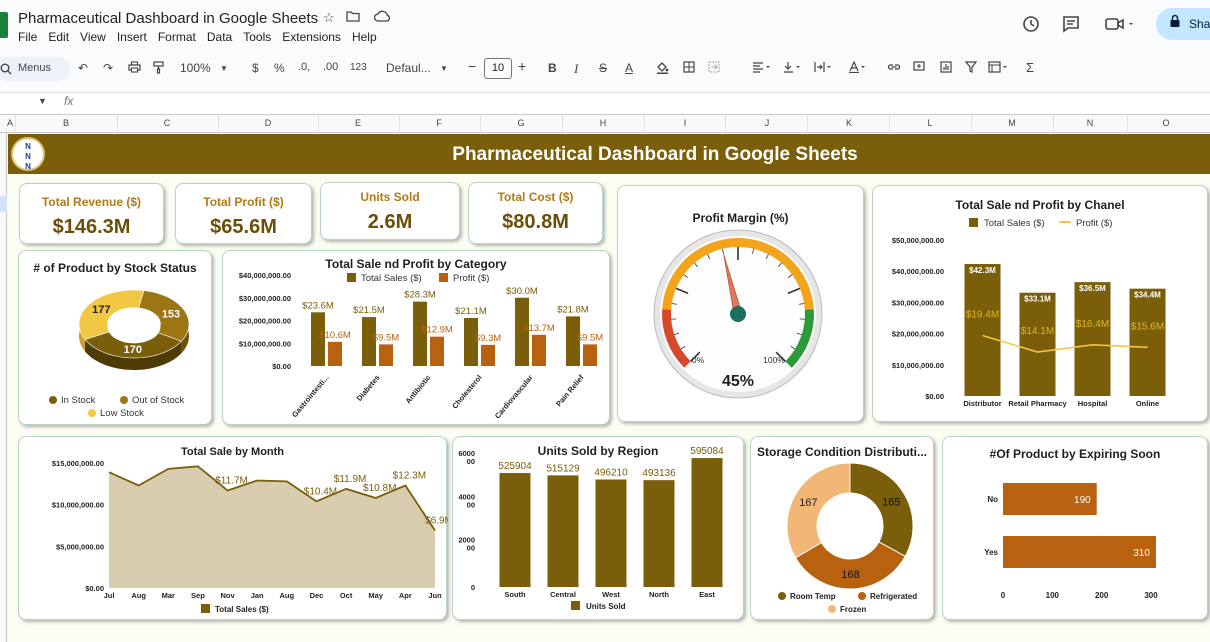 This screenshot has height=642, width=1210. What do you see at coordinates (364, 37) in the screenshot?
I see `menu-help: Help` at bounding box center [364, 37].